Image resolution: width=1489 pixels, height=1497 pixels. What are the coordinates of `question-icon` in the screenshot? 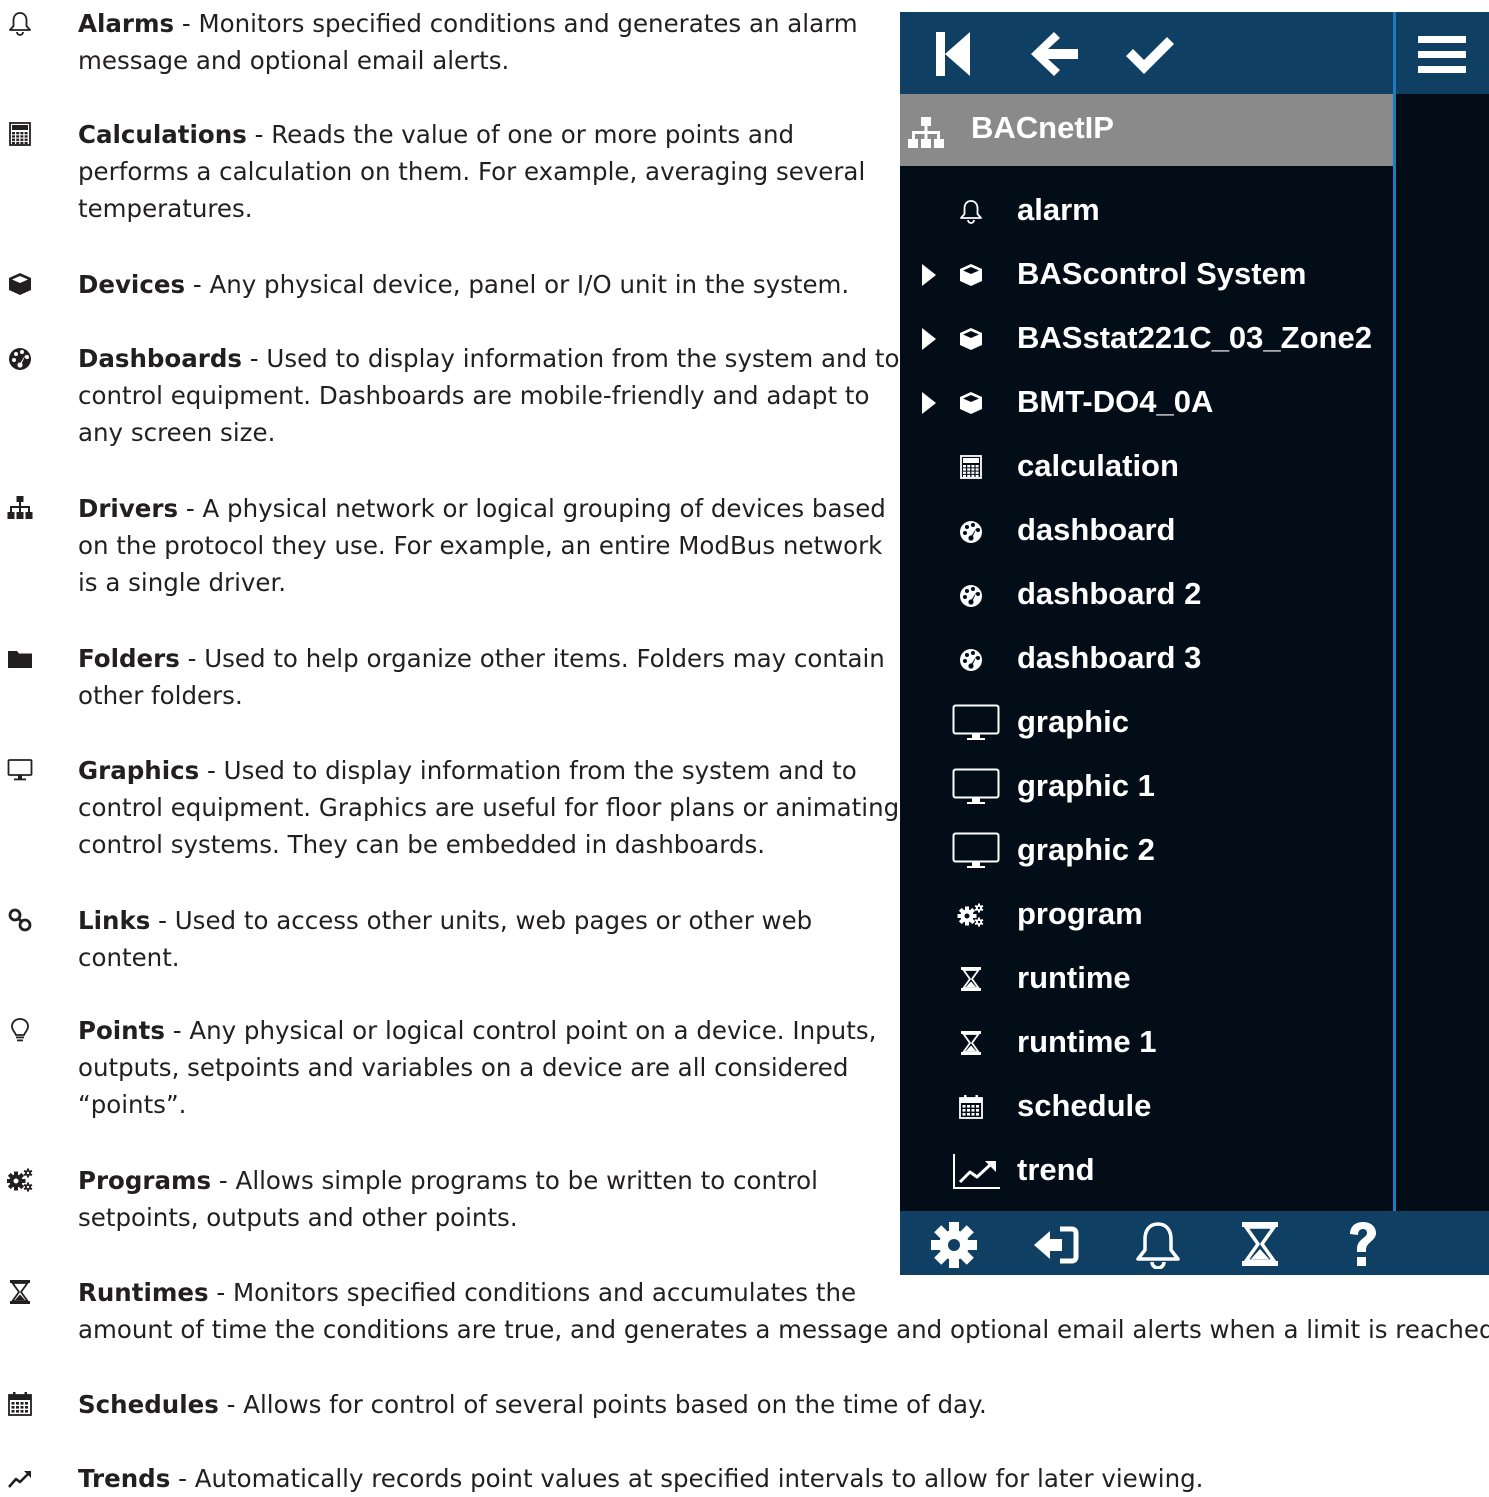 It's located at (1363, 1244).